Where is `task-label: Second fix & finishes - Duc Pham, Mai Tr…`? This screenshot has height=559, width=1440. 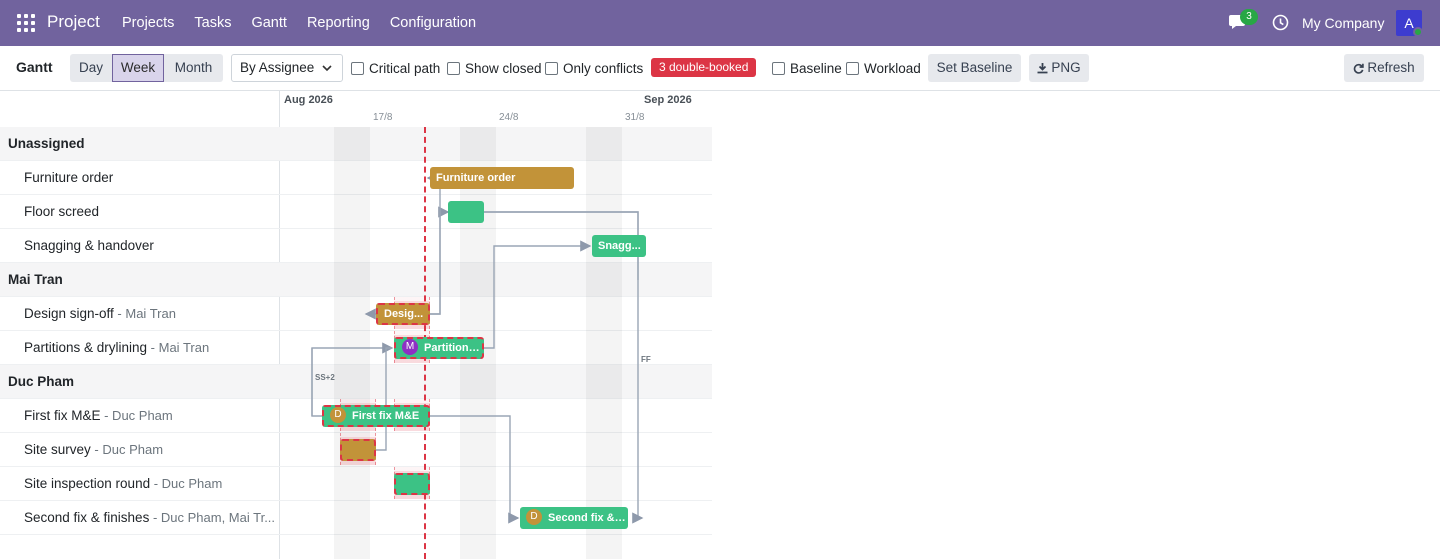
task-label: Second fix & finishes - Duc Pham, Mai Tr… is located at coordinates (150, 517).